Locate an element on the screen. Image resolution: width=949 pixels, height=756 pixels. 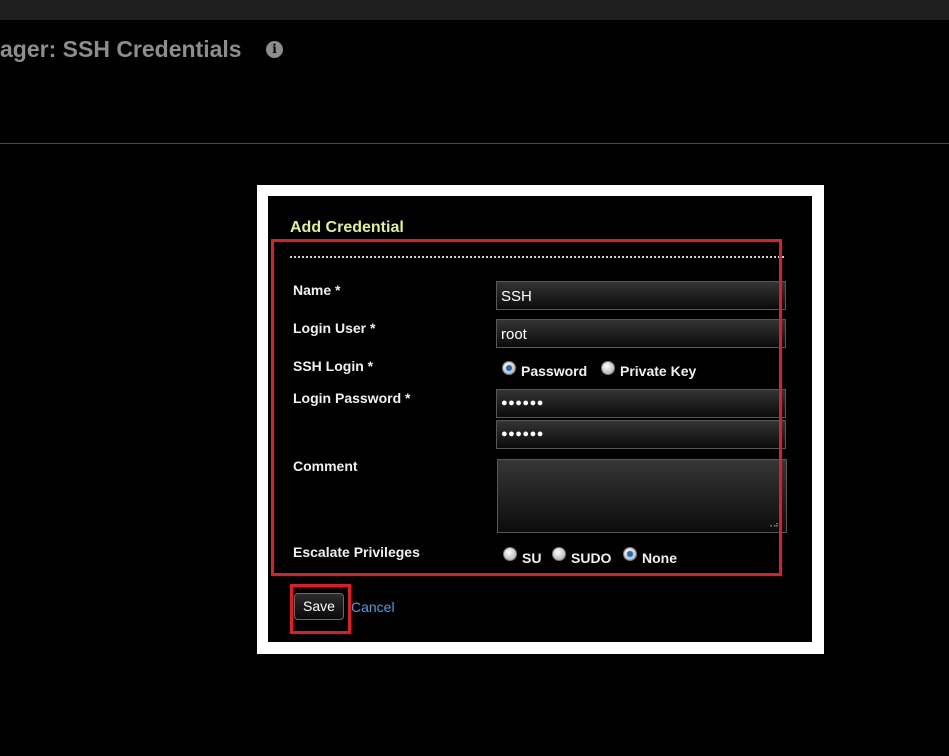
highlight-box-save is located at coordinates (320, 609).